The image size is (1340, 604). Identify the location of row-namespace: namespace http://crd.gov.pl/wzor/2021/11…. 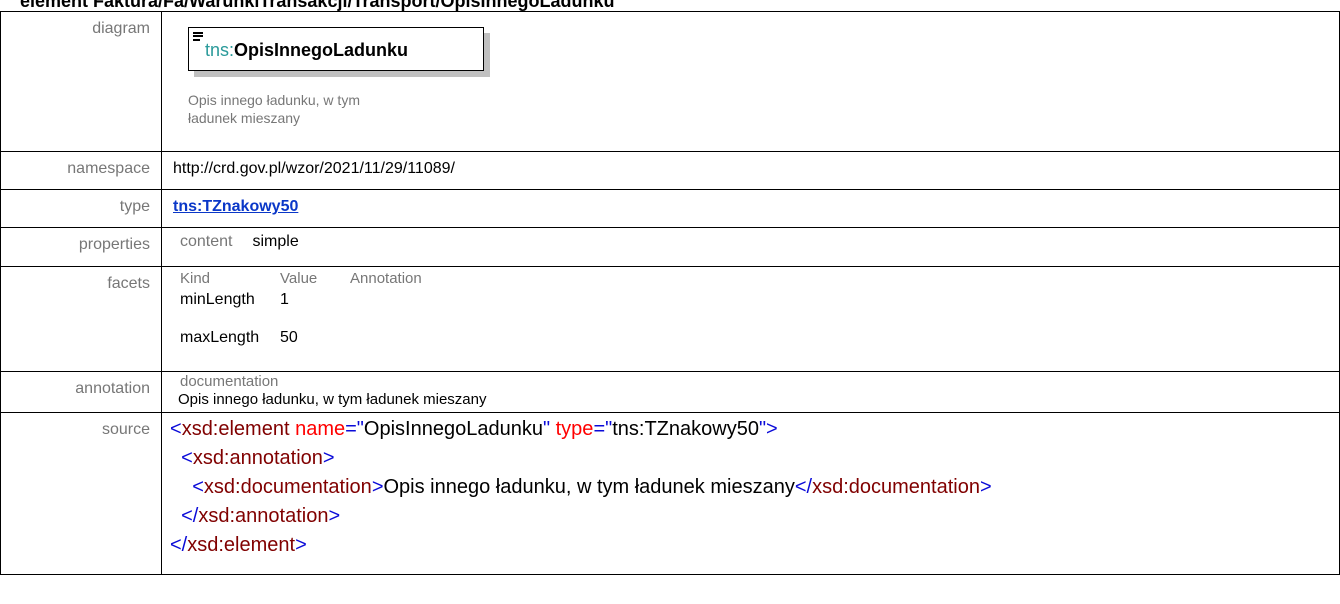
(670, 170).